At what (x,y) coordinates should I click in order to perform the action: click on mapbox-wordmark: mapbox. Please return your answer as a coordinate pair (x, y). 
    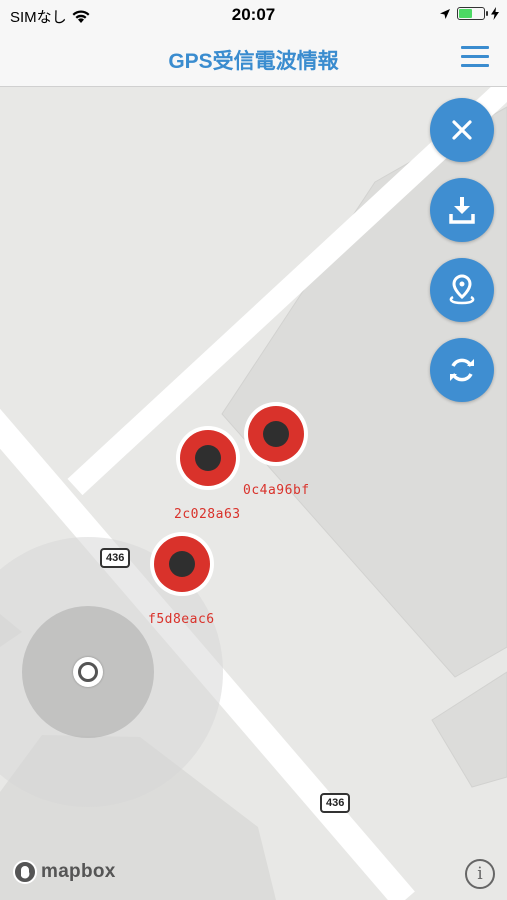
    Looking at the image, I should click on (78, 871).